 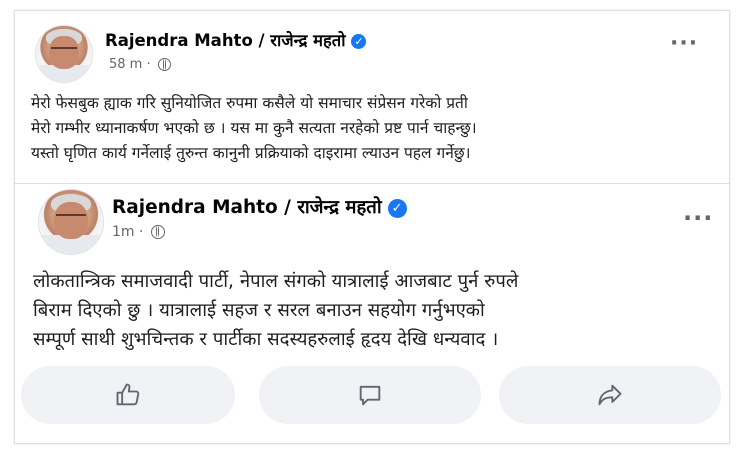 I want to click on comment-icon, so click(x=370, y=395).